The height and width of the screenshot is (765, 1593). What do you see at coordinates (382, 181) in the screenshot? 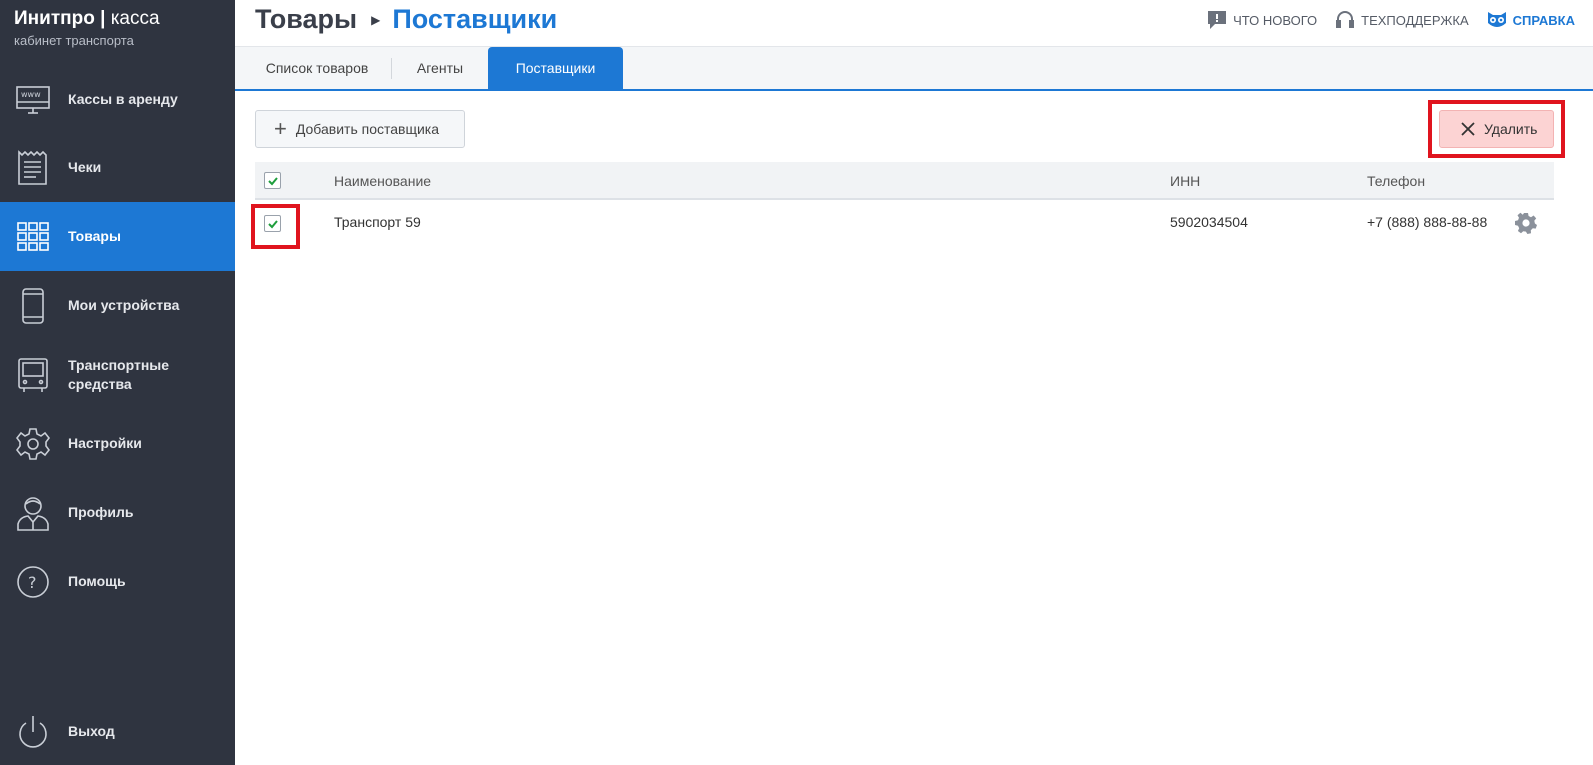
I see `column-header-name: Наименование` at bounding box center [382, 181].